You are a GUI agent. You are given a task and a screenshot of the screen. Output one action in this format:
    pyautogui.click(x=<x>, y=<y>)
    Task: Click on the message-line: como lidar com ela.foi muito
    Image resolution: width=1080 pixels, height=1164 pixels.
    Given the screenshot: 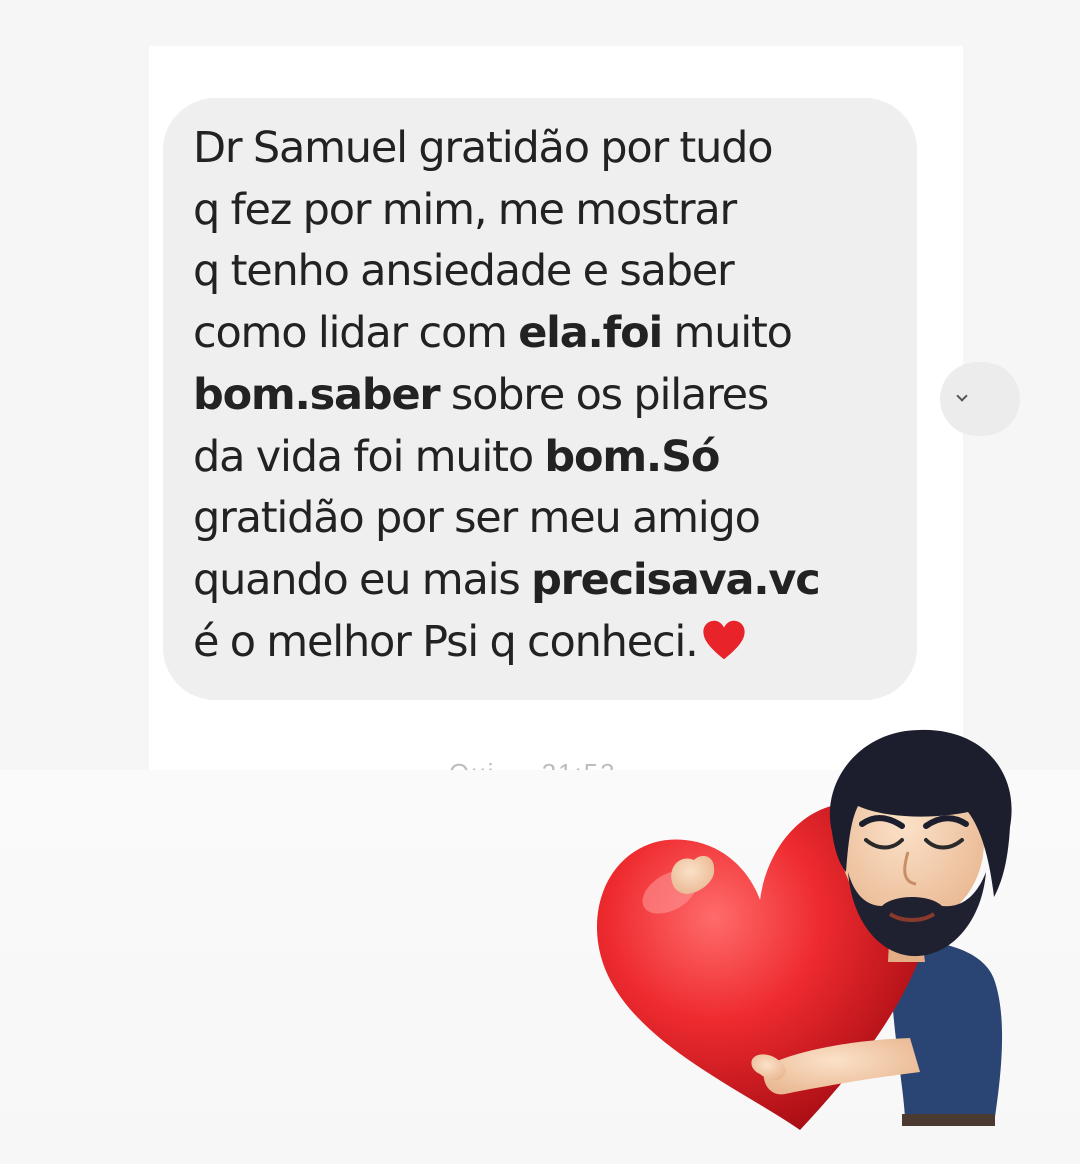 What is the action you would take?
    pyautogui.click(x=544, y=334)
    